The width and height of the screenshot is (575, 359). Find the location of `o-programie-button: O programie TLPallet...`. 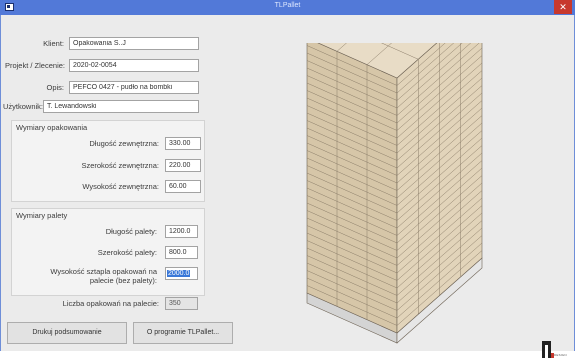

o-programie-button: O programie TLPallet... is located at coordinates (183, 333).